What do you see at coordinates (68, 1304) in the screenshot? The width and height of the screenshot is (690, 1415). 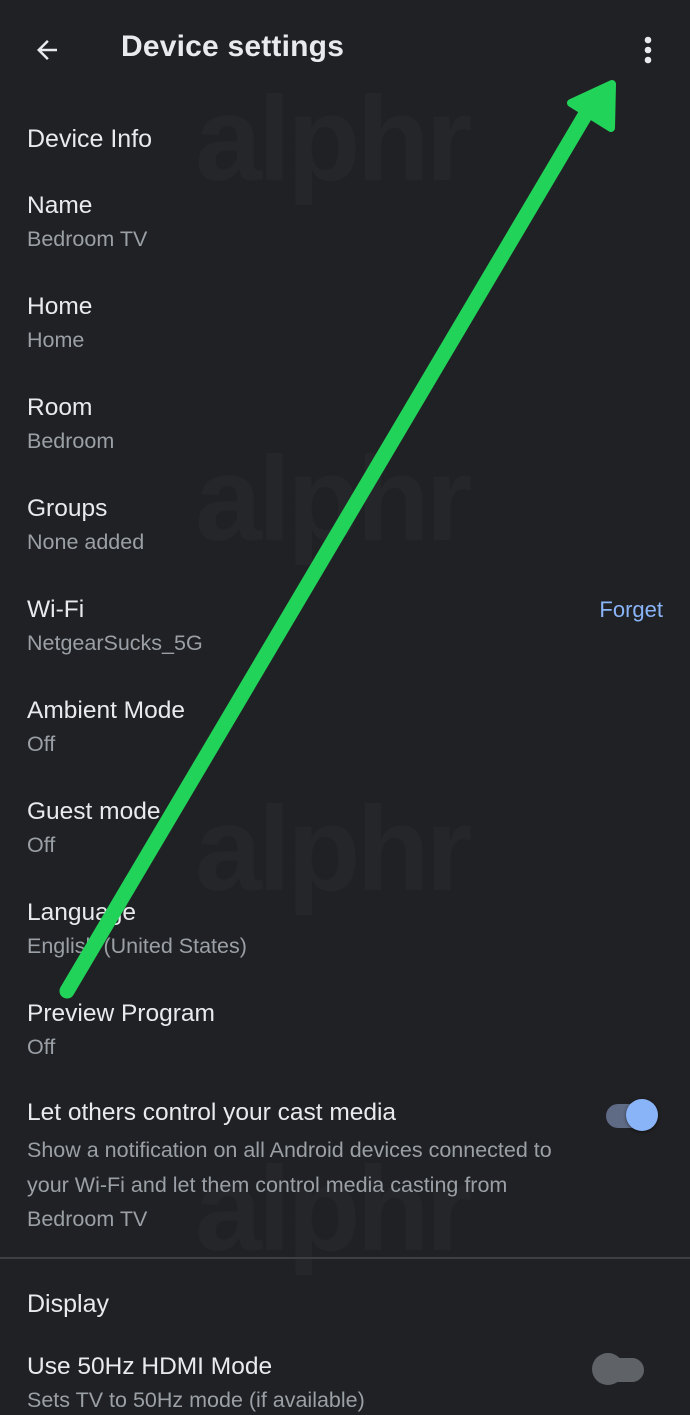 I see `section-header-display: Display` at bounding box center [68, 1304].